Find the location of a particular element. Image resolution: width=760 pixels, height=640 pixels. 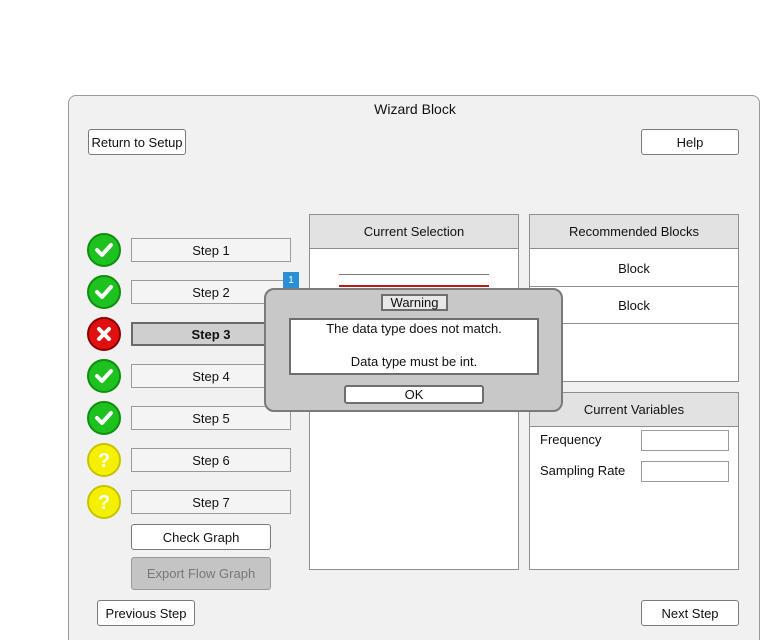

selection-count-badge: 1 is located at coordinates (291, 280).